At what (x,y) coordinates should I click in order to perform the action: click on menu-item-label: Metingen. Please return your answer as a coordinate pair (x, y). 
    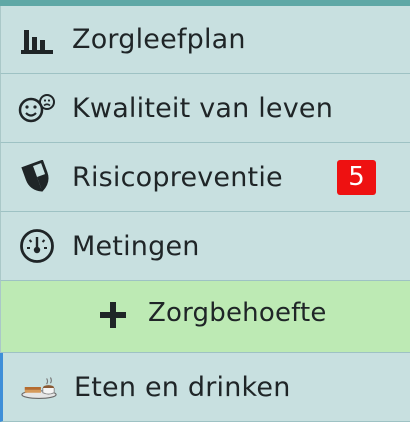
    Looking at the image, I should click on (136, 246).